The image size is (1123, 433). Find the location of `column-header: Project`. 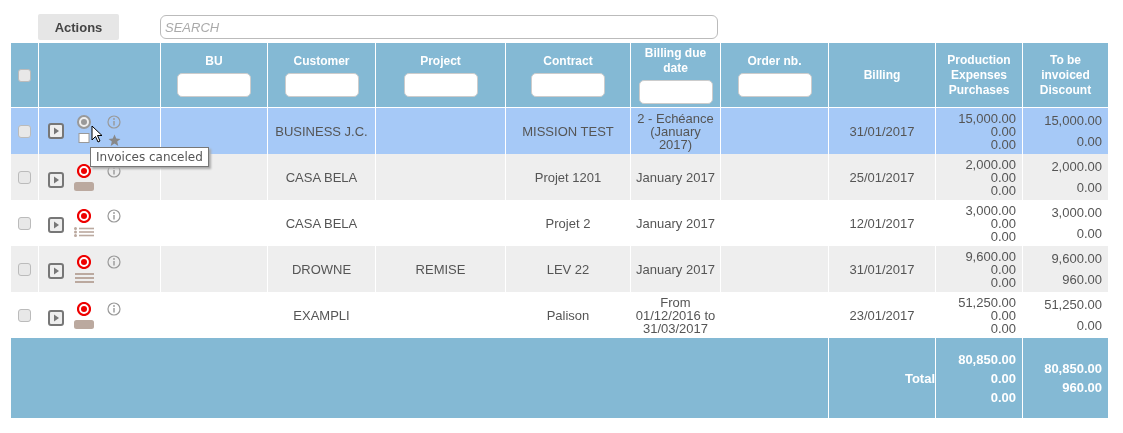

column-header: Project is located at coordinates (440, 61).